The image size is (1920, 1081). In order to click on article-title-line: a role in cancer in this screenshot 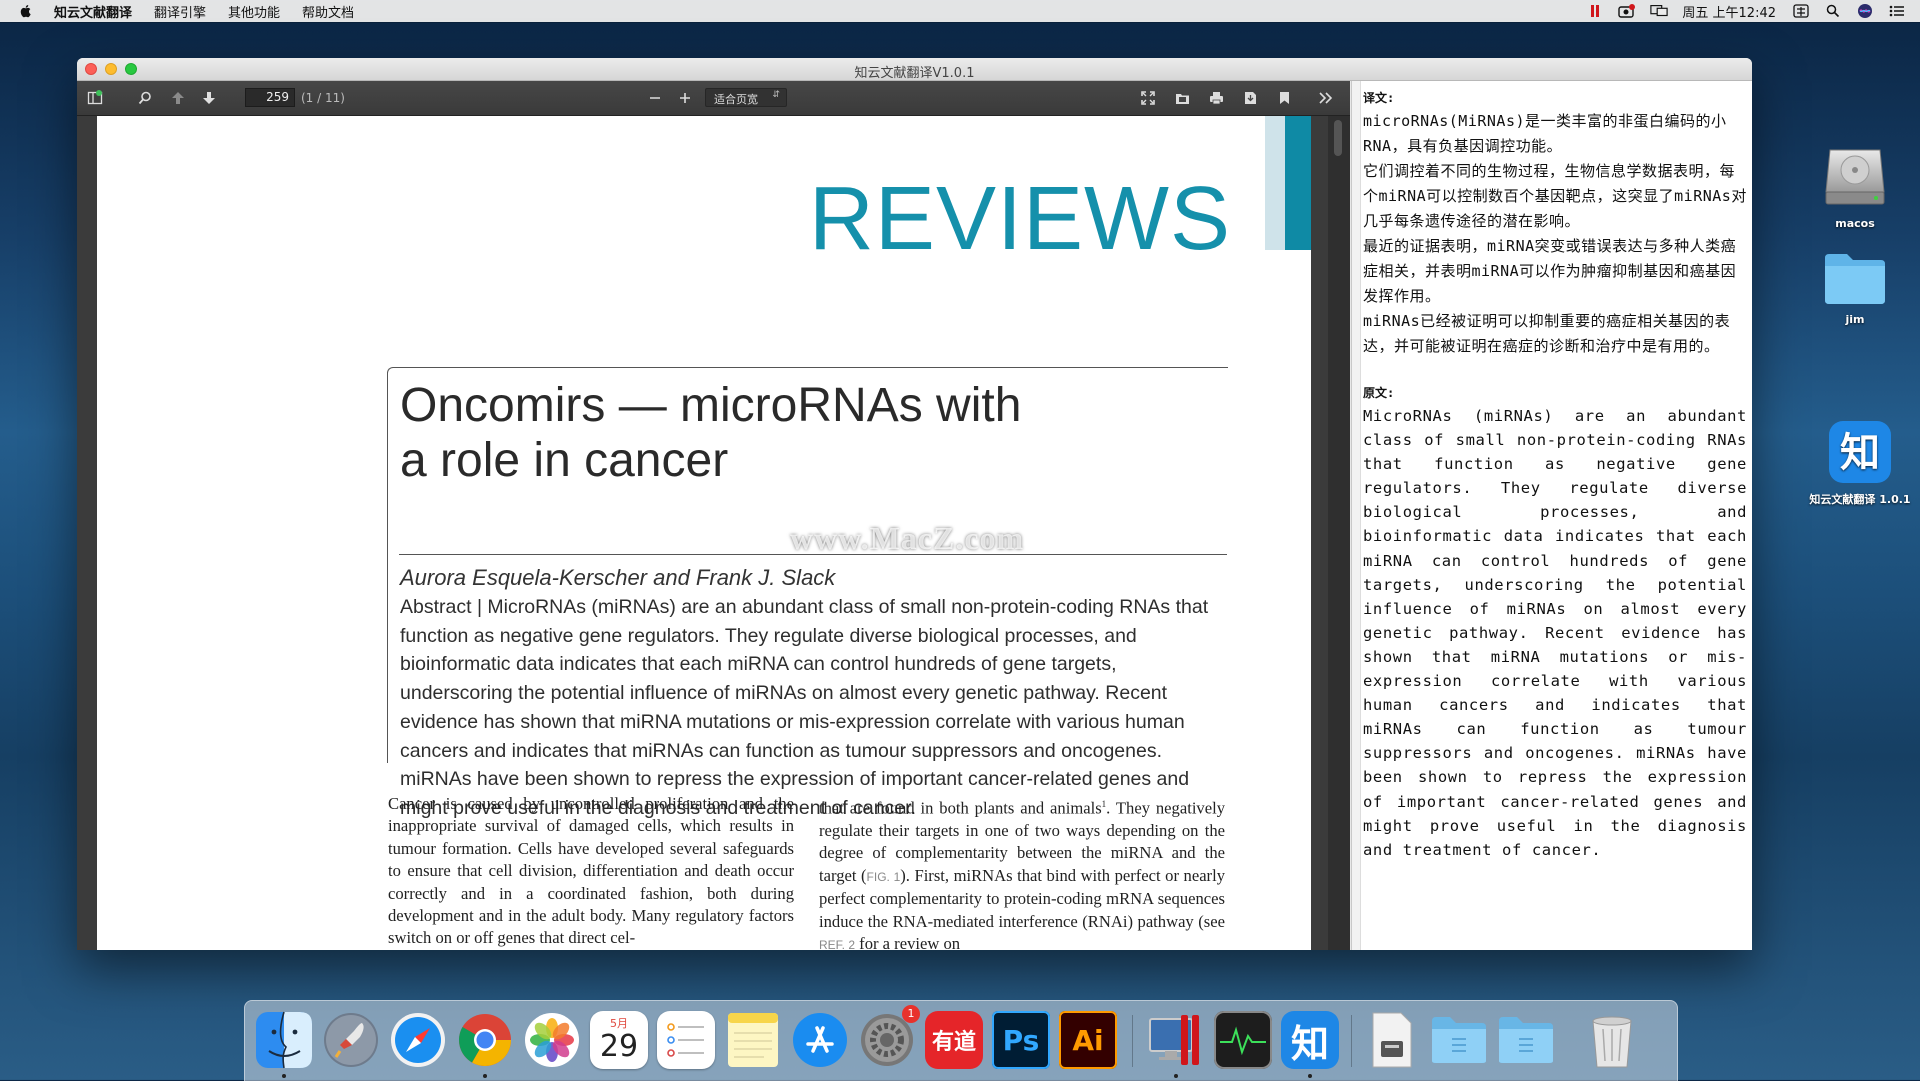, I will do `click(564, 460)`.